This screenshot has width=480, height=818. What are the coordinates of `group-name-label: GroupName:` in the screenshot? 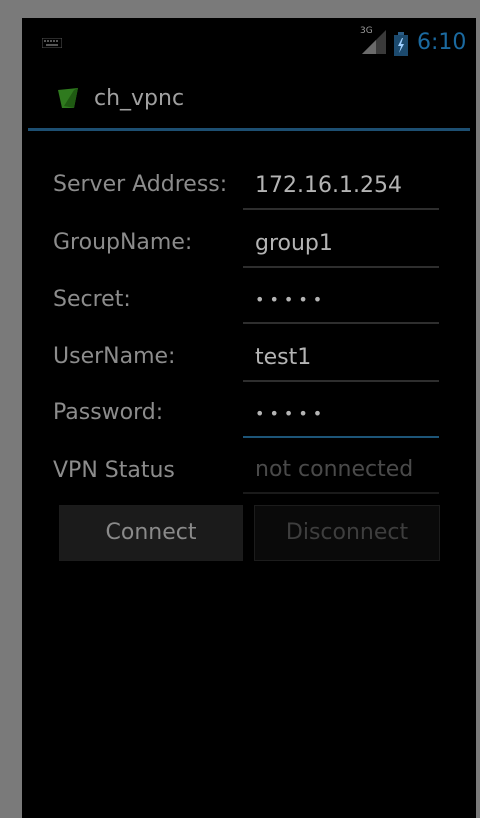 It's located at (123, 242).